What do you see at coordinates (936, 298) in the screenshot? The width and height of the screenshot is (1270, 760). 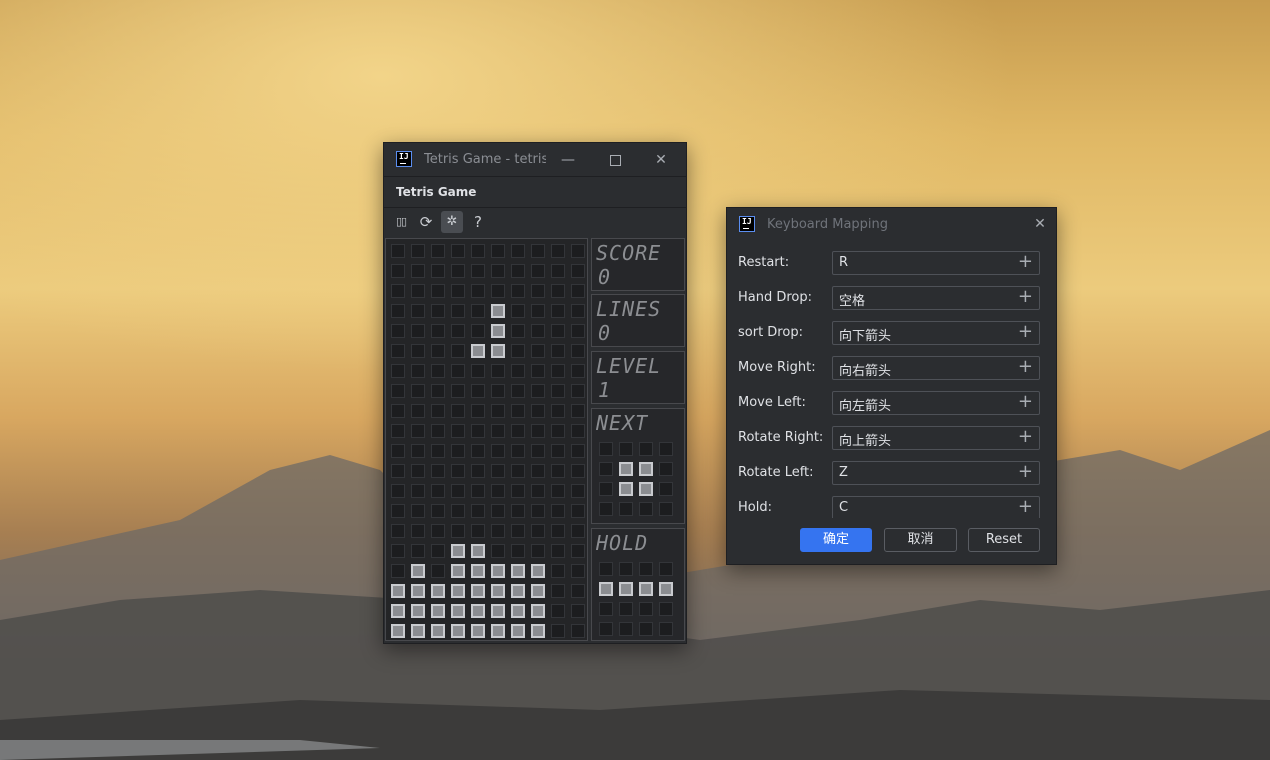 I see `key-field: 空格 +` at bounding box center [936, 298].